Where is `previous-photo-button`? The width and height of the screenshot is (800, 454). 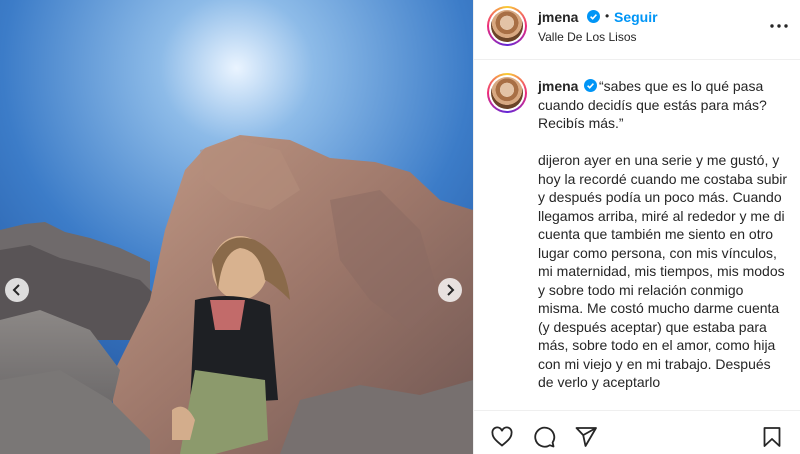 previous-photo-button is located at coordinates (17, 290).